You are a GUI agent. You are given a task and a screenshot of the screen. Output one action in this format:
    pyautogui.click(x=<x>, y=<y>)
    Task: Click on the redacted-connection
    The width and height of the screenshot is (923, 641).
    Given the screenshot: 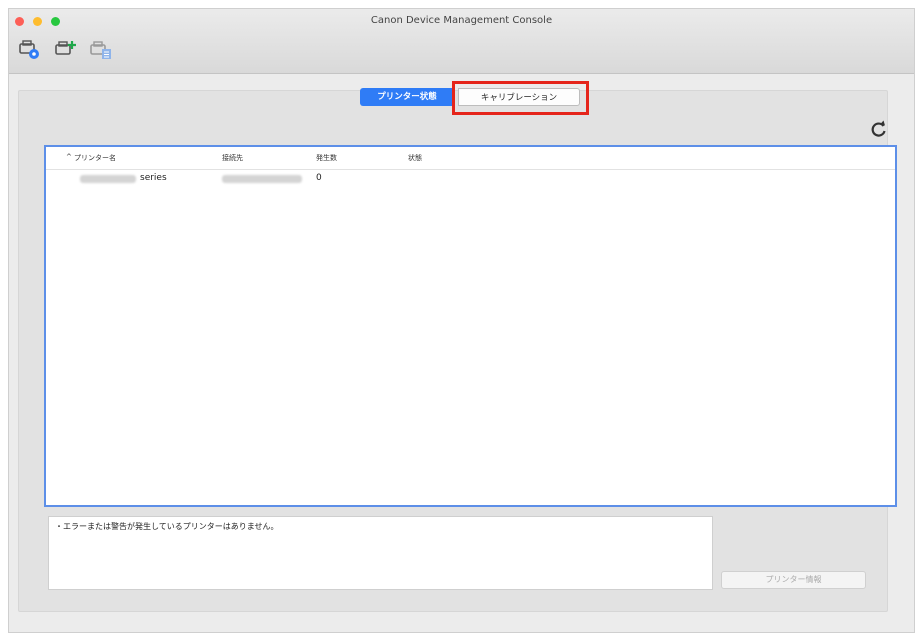 What is the action you would take?
    pyautogui.click(x=262, y=179)
    